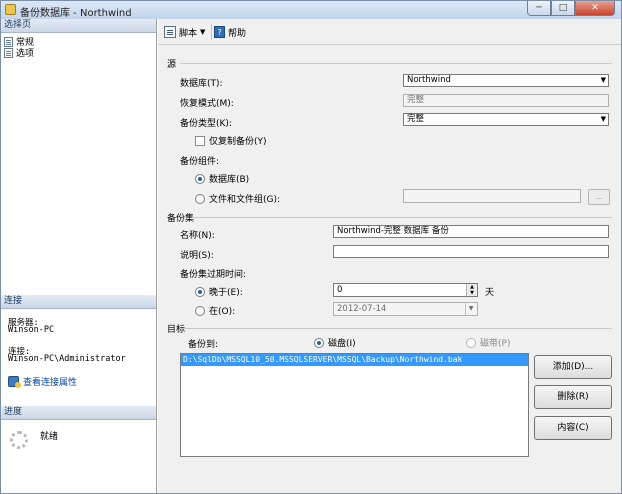 The image size is (622, 494). What do you see at coordinates (197, 236) in the screenshot?
I see `name-label: 名称(N):` at bounding box center [197, 236].